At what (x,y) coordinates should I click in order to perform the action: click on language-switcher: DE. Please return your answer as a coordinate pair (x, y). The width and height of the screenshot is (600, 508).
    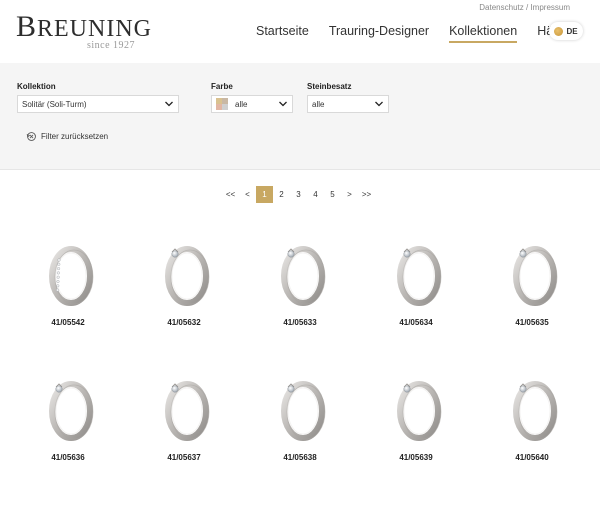
    Looking at the image, I should click on (566, 31).